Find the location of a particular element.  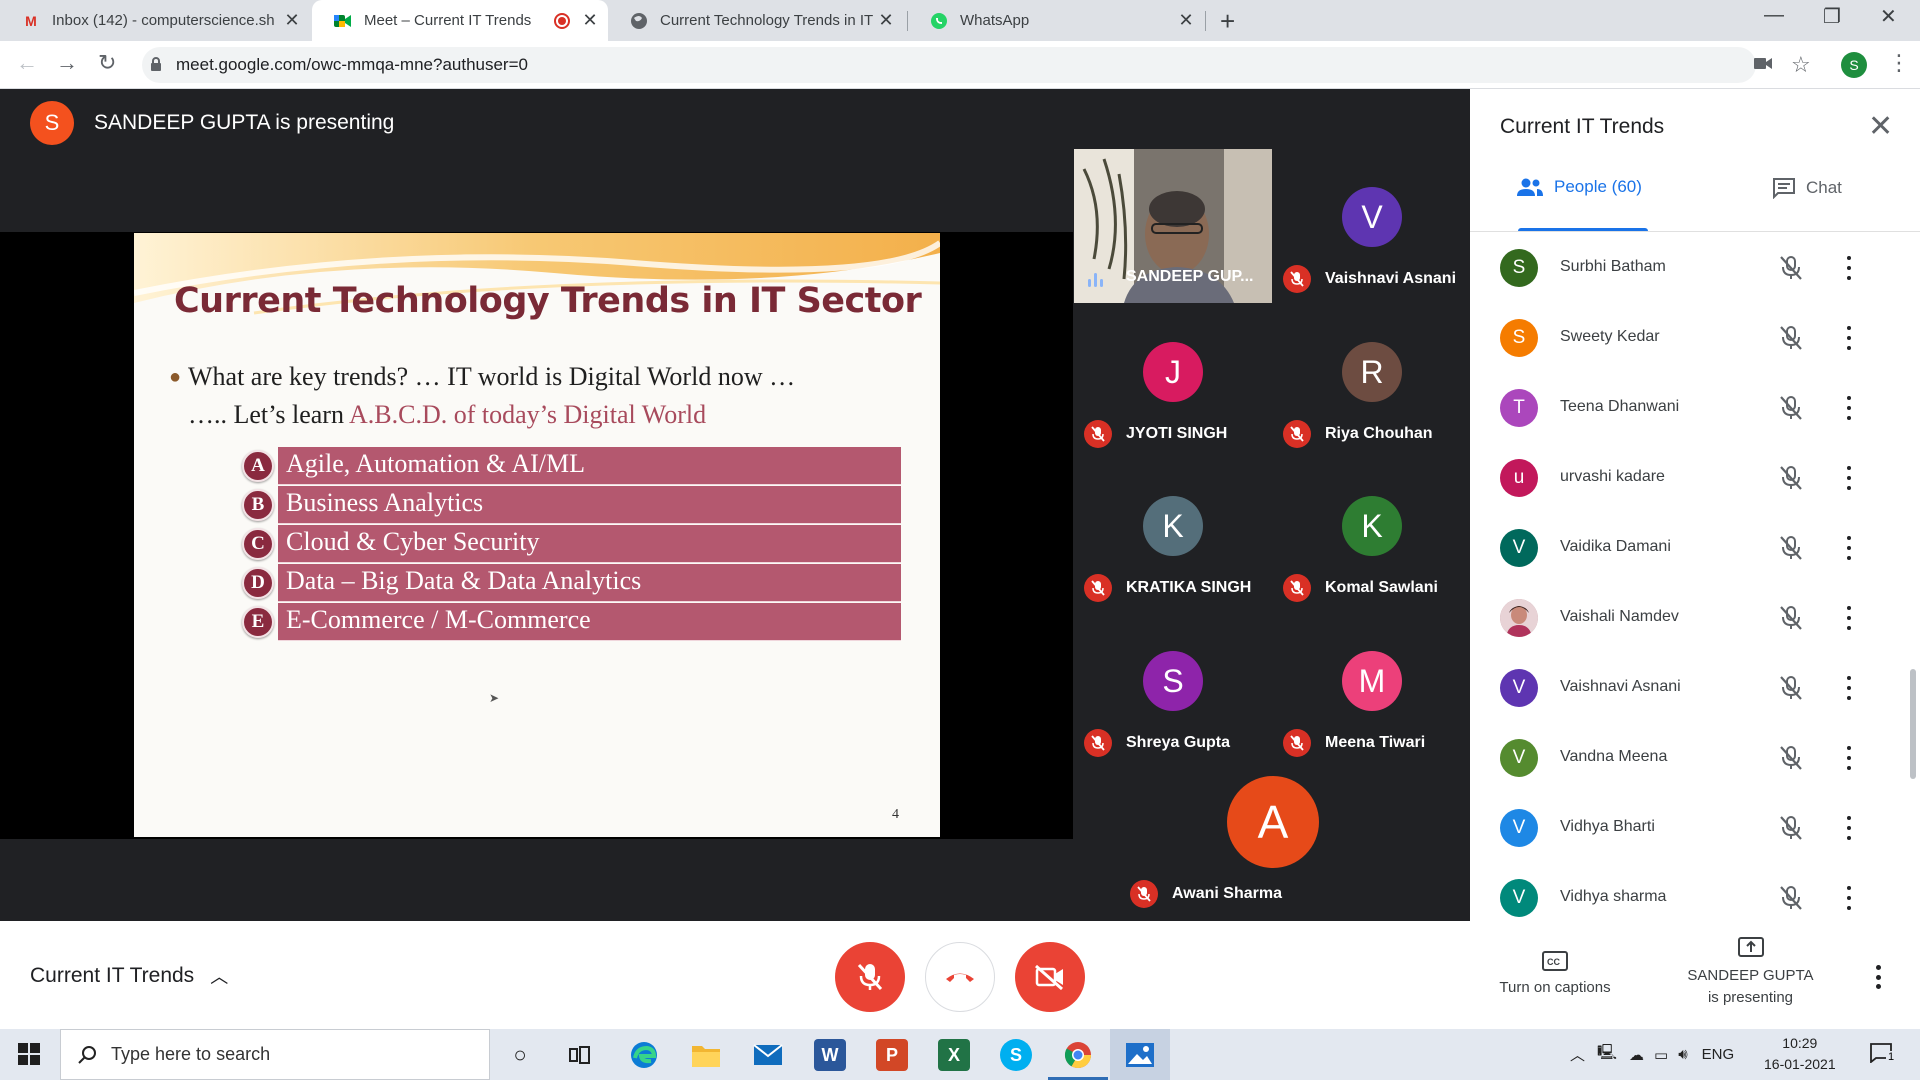

tab-slides: Current Technology Trends in IT S ✕ is located at coordinates (756, 20).